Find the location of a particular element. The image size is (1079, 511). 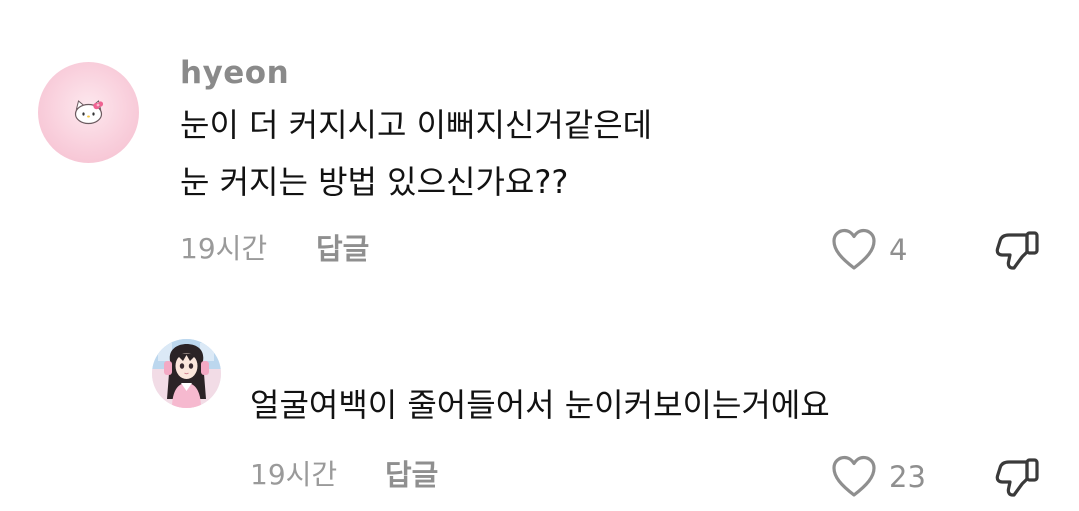

comment-text-line: 얼굴여백이 줄어들어서 눈이커보이는거에요 is located at coordinates (540, 405).